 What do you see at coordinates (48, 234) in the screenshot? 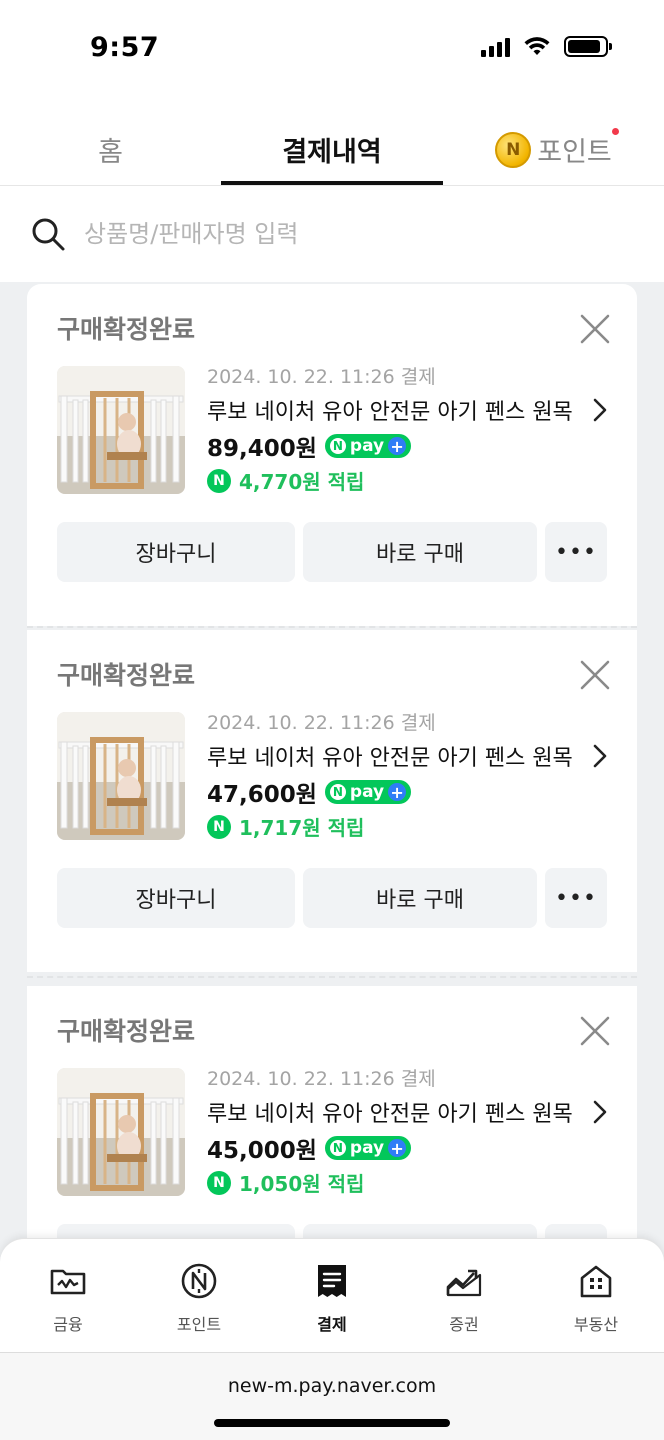
I see `search-icon` at bounding box center [48, 234].